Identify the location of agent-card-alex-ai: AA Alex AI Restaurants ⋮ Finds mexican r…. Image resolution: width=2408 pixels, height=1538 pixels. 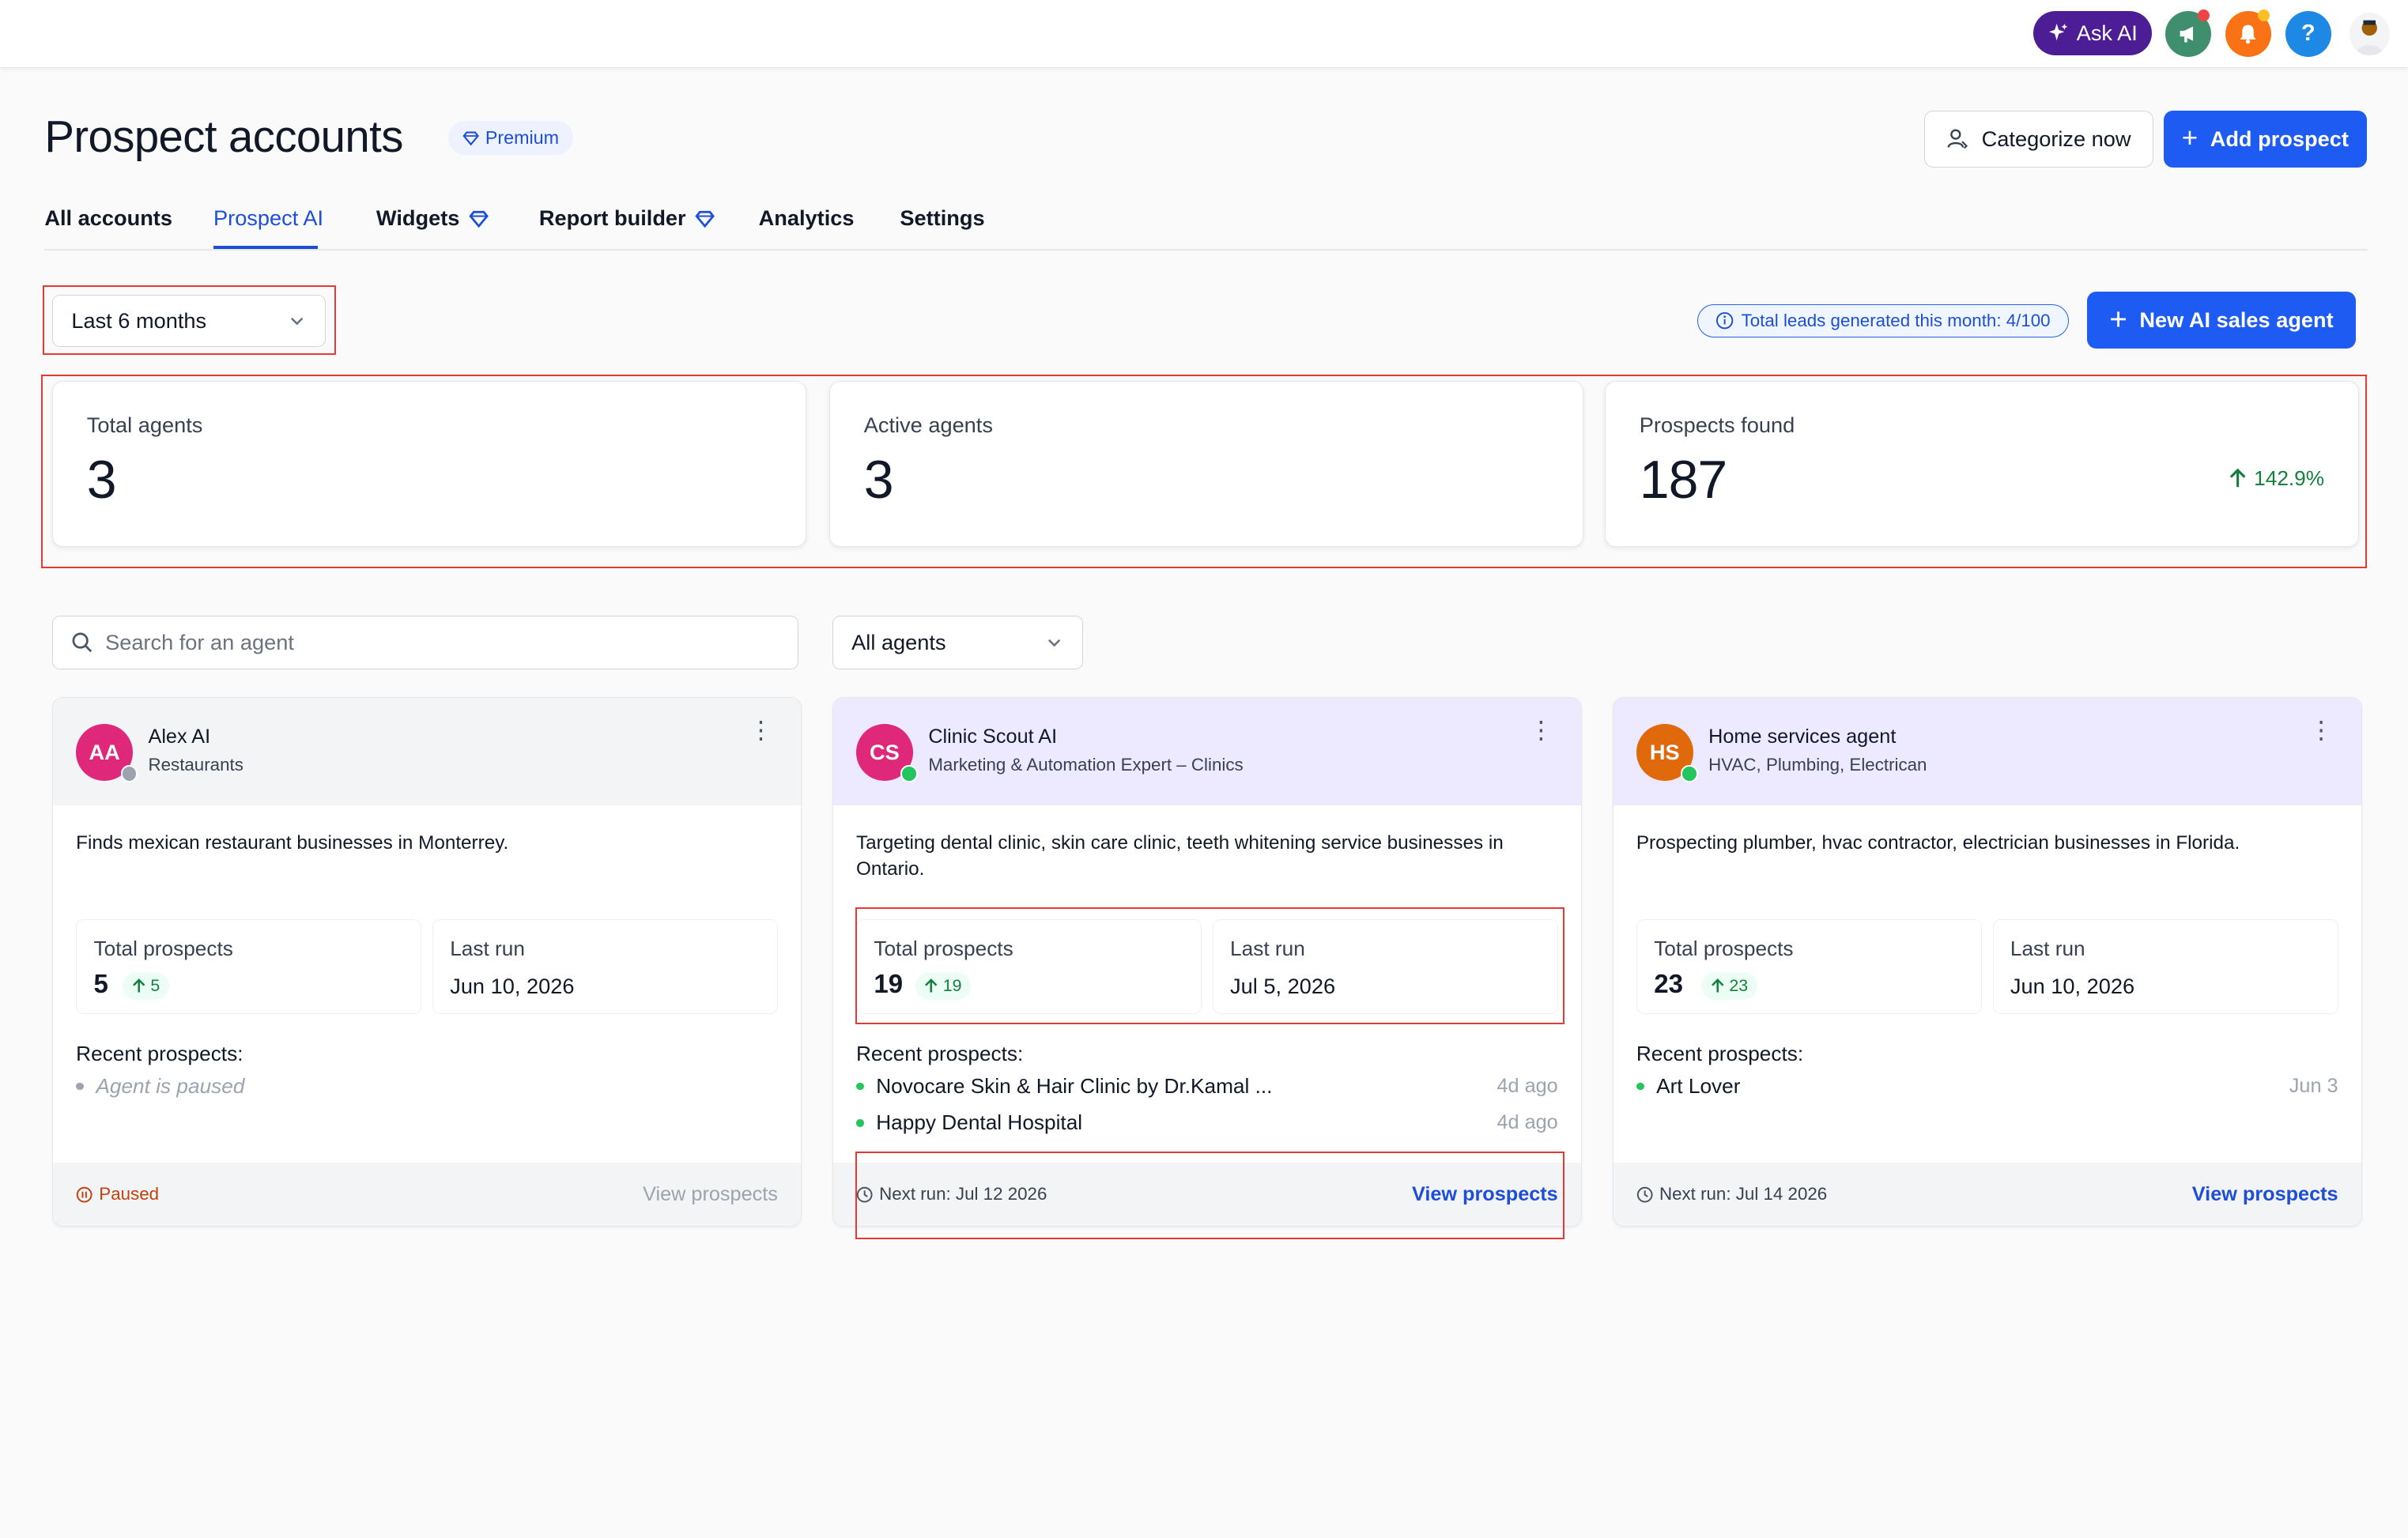
(427, 961).